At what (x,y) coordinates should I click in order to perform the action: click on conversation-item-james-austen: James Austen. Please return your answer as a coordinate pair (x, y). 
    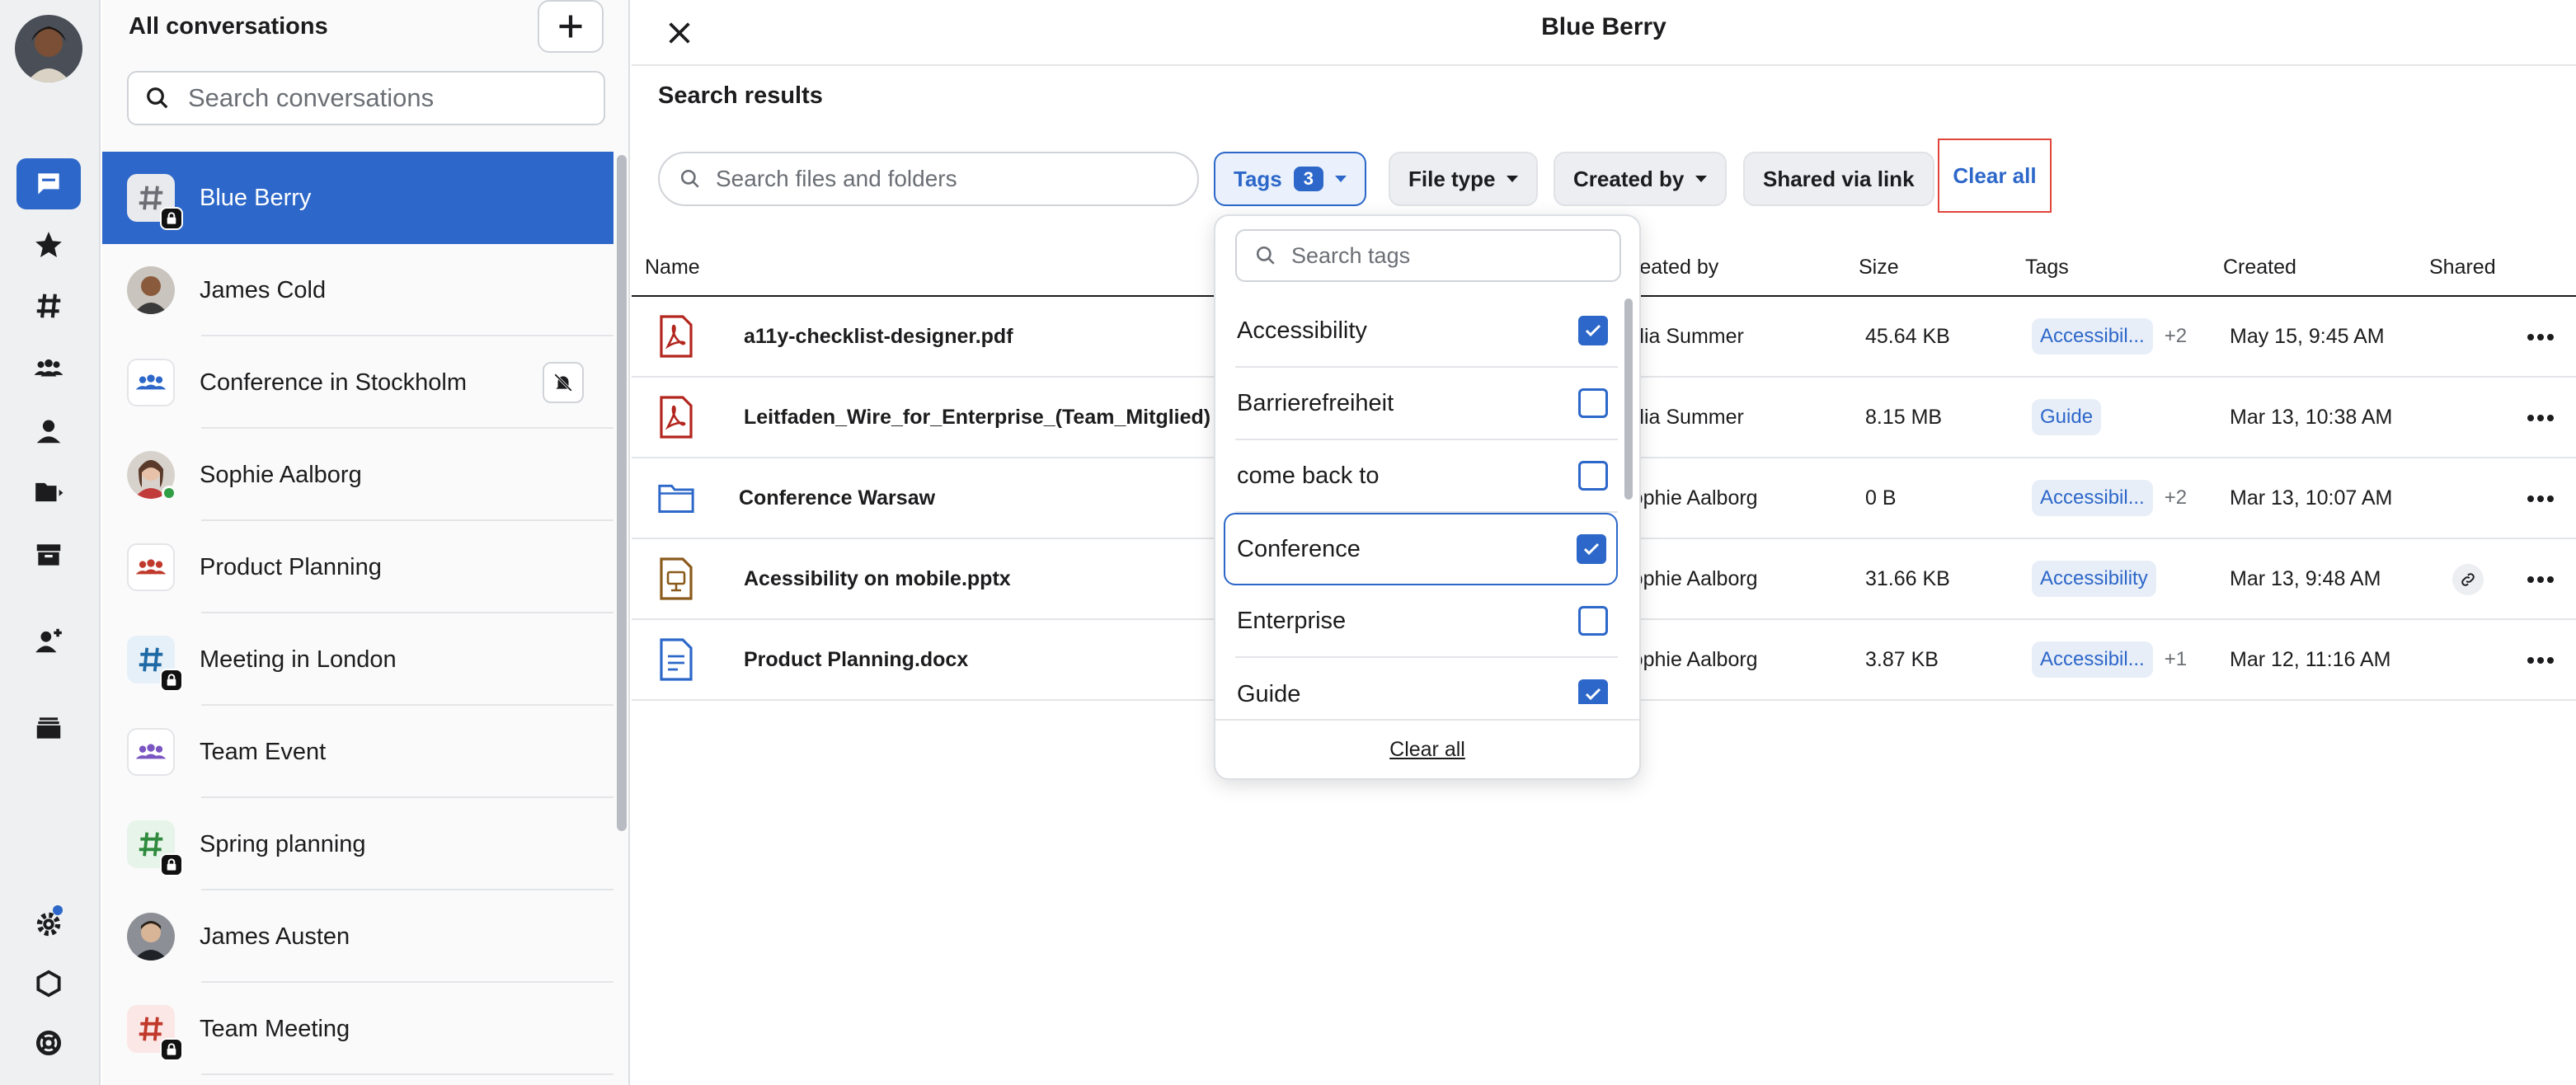
    Looking at the image, I should click on (357, 936).